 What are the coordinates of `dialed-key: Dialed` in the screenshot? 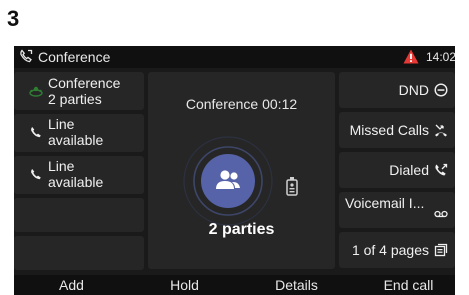 It's located at (397, 170).